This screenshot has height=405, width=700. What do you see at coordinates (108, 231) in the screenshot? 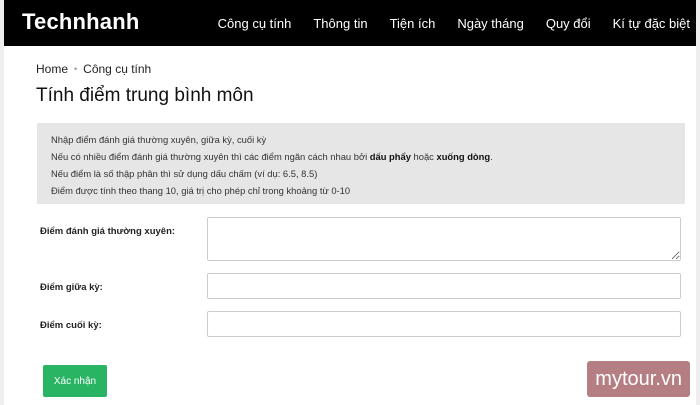
I see `regular-score-label: Điểm đánh giá thường xuyên:` at bounding box center [108, 231].